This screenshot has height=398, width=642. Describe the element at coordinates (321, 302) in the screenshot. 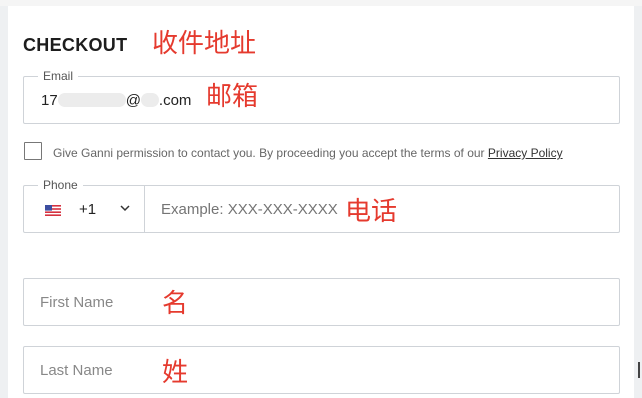

I see `first-name-field: First Name` at that location.